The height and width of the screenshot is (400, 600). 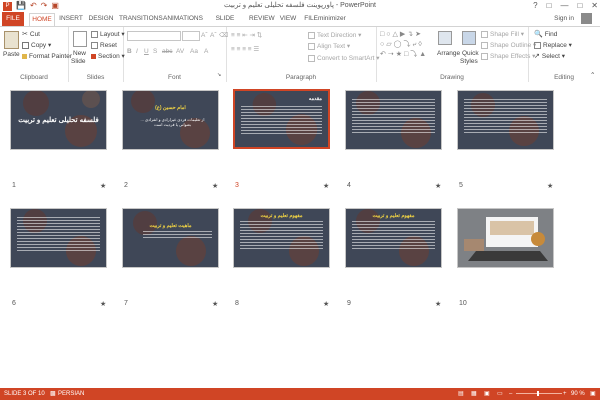 I want to click on tab-design: DESIGN, so click(x=101, y=19).